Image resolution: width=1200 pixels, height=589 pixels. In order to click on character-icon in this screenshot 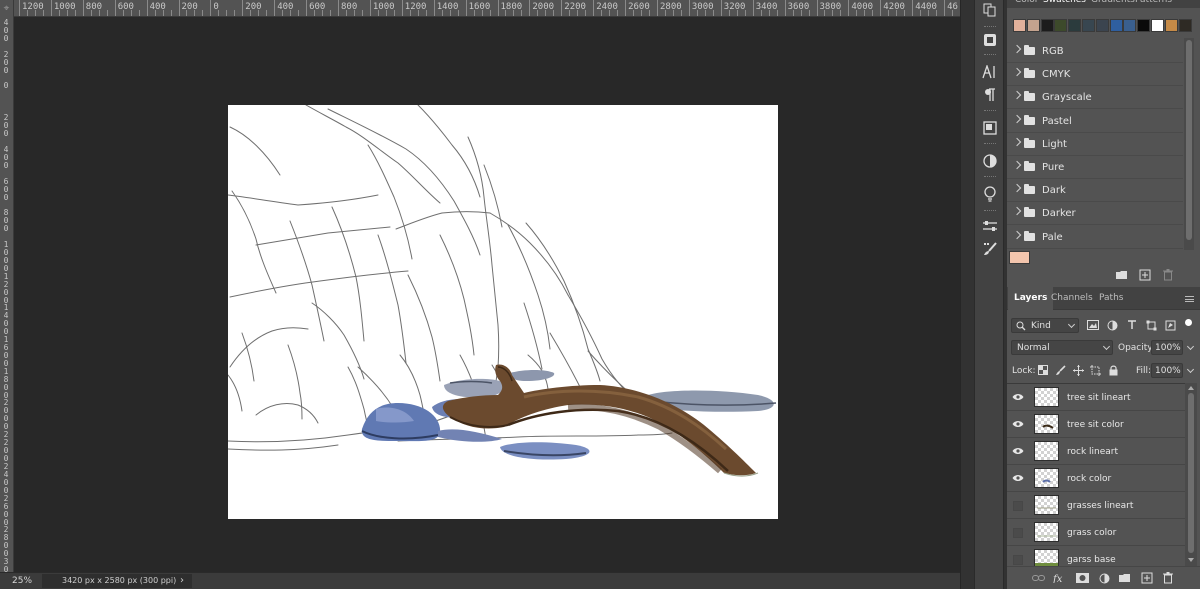, I will do `click(990, 72)`.